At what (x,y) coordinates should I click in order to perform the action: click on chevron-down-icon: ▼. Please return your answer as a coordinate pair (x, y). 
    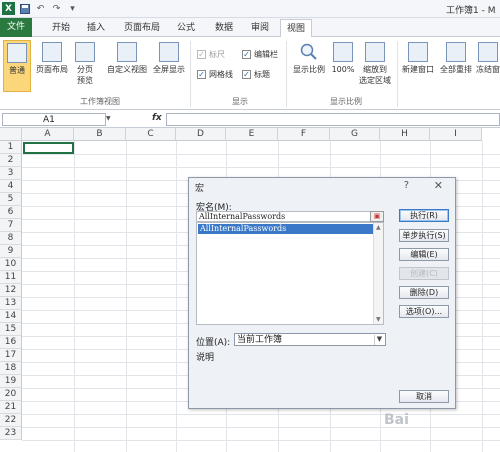
    Looking at the image, I should click on (379, 340).